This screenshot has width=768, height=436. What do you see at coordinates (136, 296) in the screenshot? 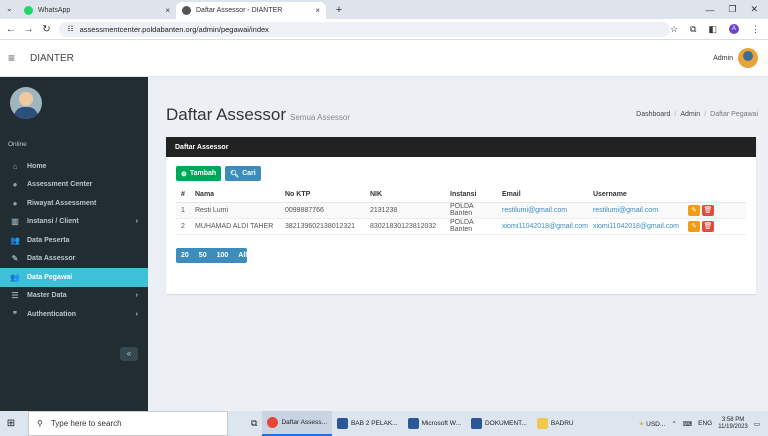
I see `chevron-right-icon: ›` at bounding box center [136, 296].